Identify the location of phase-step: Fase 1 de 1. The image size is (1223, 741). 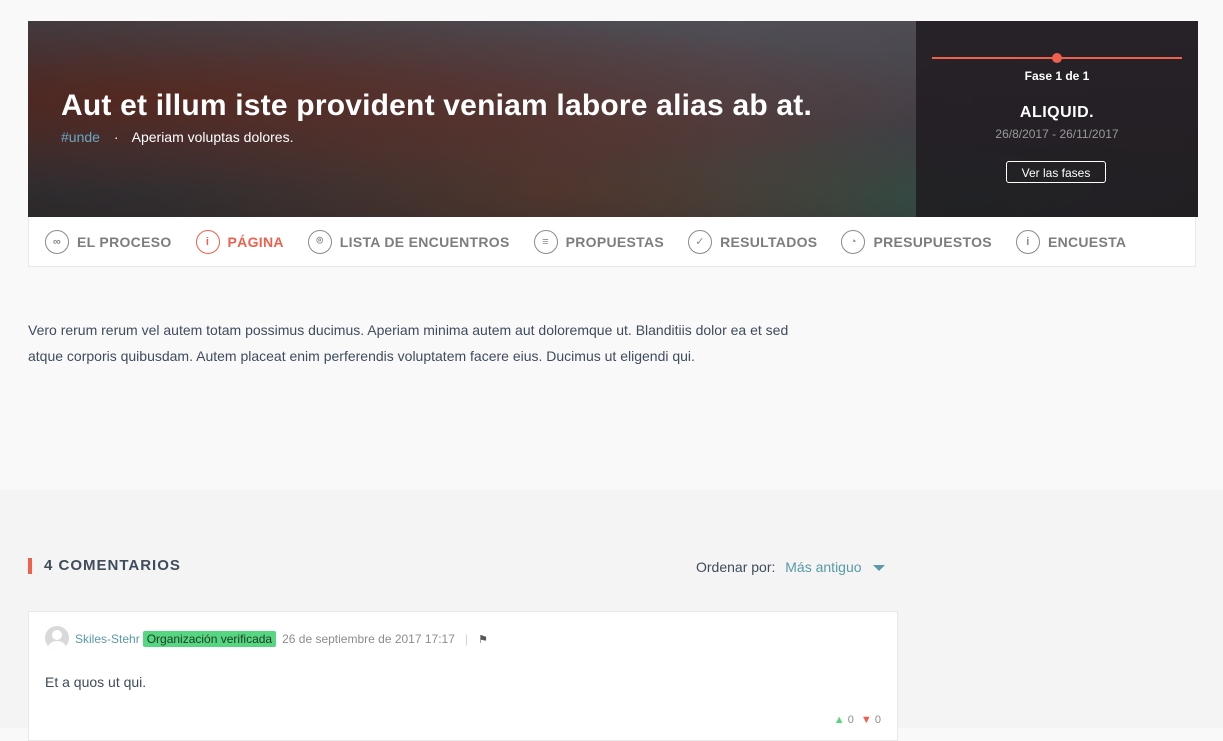
(1057, 76).